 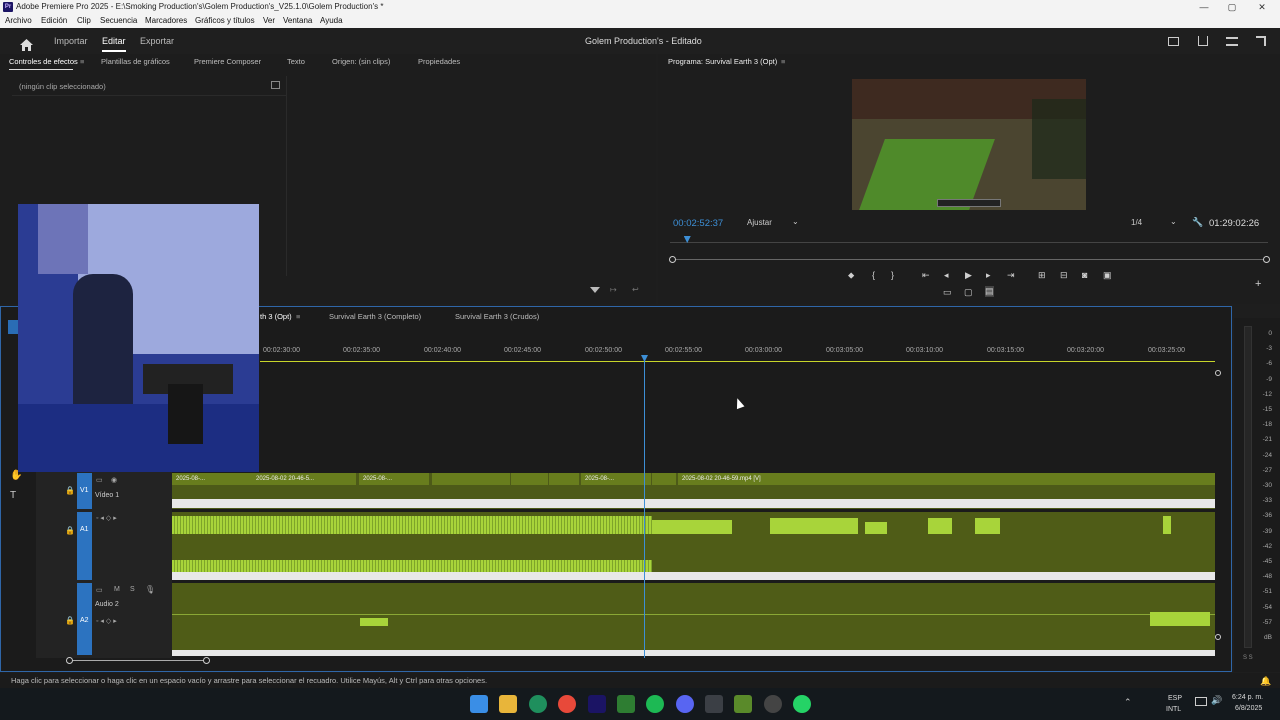 I want to click on a2-track-lane, so click(x=693, y=619).